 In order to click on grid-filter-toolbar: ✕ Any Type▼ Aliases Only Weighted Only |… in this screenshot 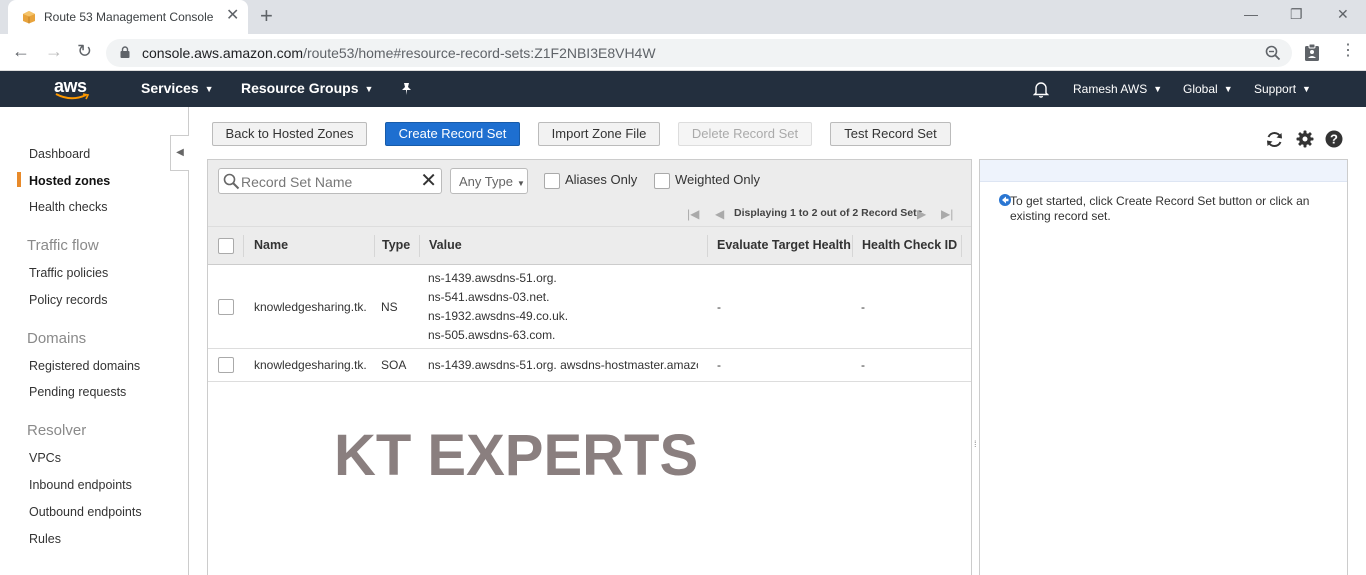, I will do `click(589, 193)`.